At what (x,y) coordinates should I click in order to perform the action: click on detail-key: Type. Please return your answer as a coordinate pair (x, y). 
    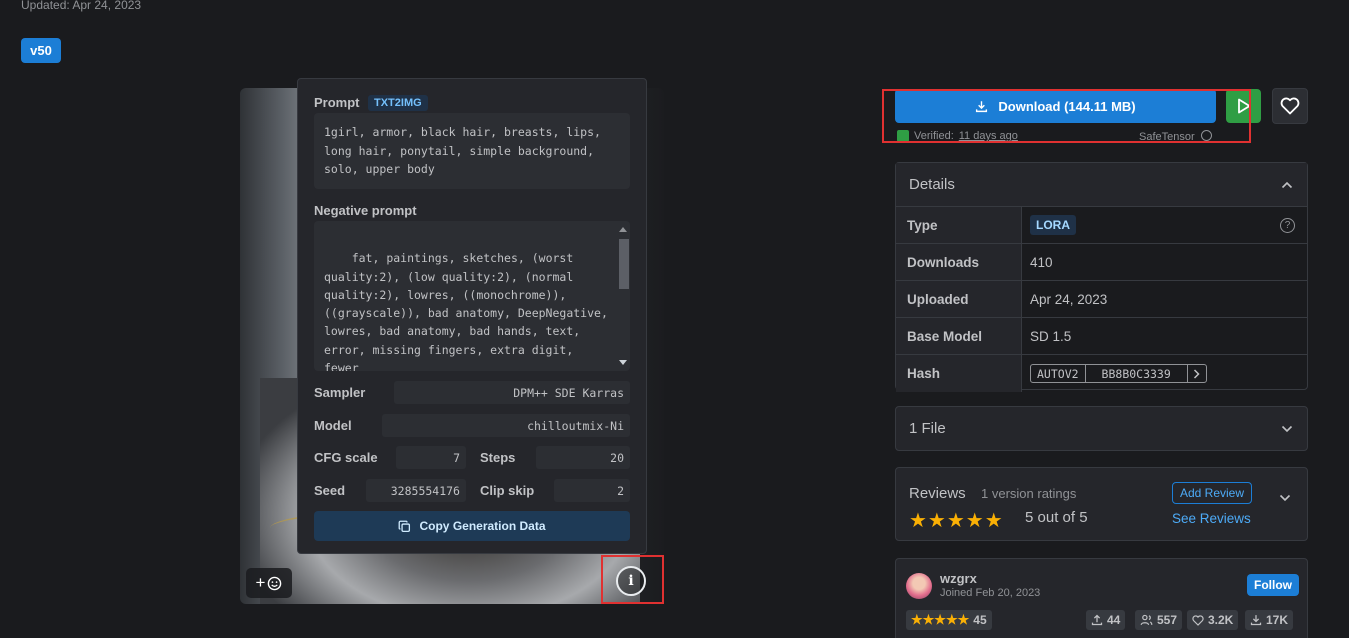
    Looking at the image, I should click on (959, 225).